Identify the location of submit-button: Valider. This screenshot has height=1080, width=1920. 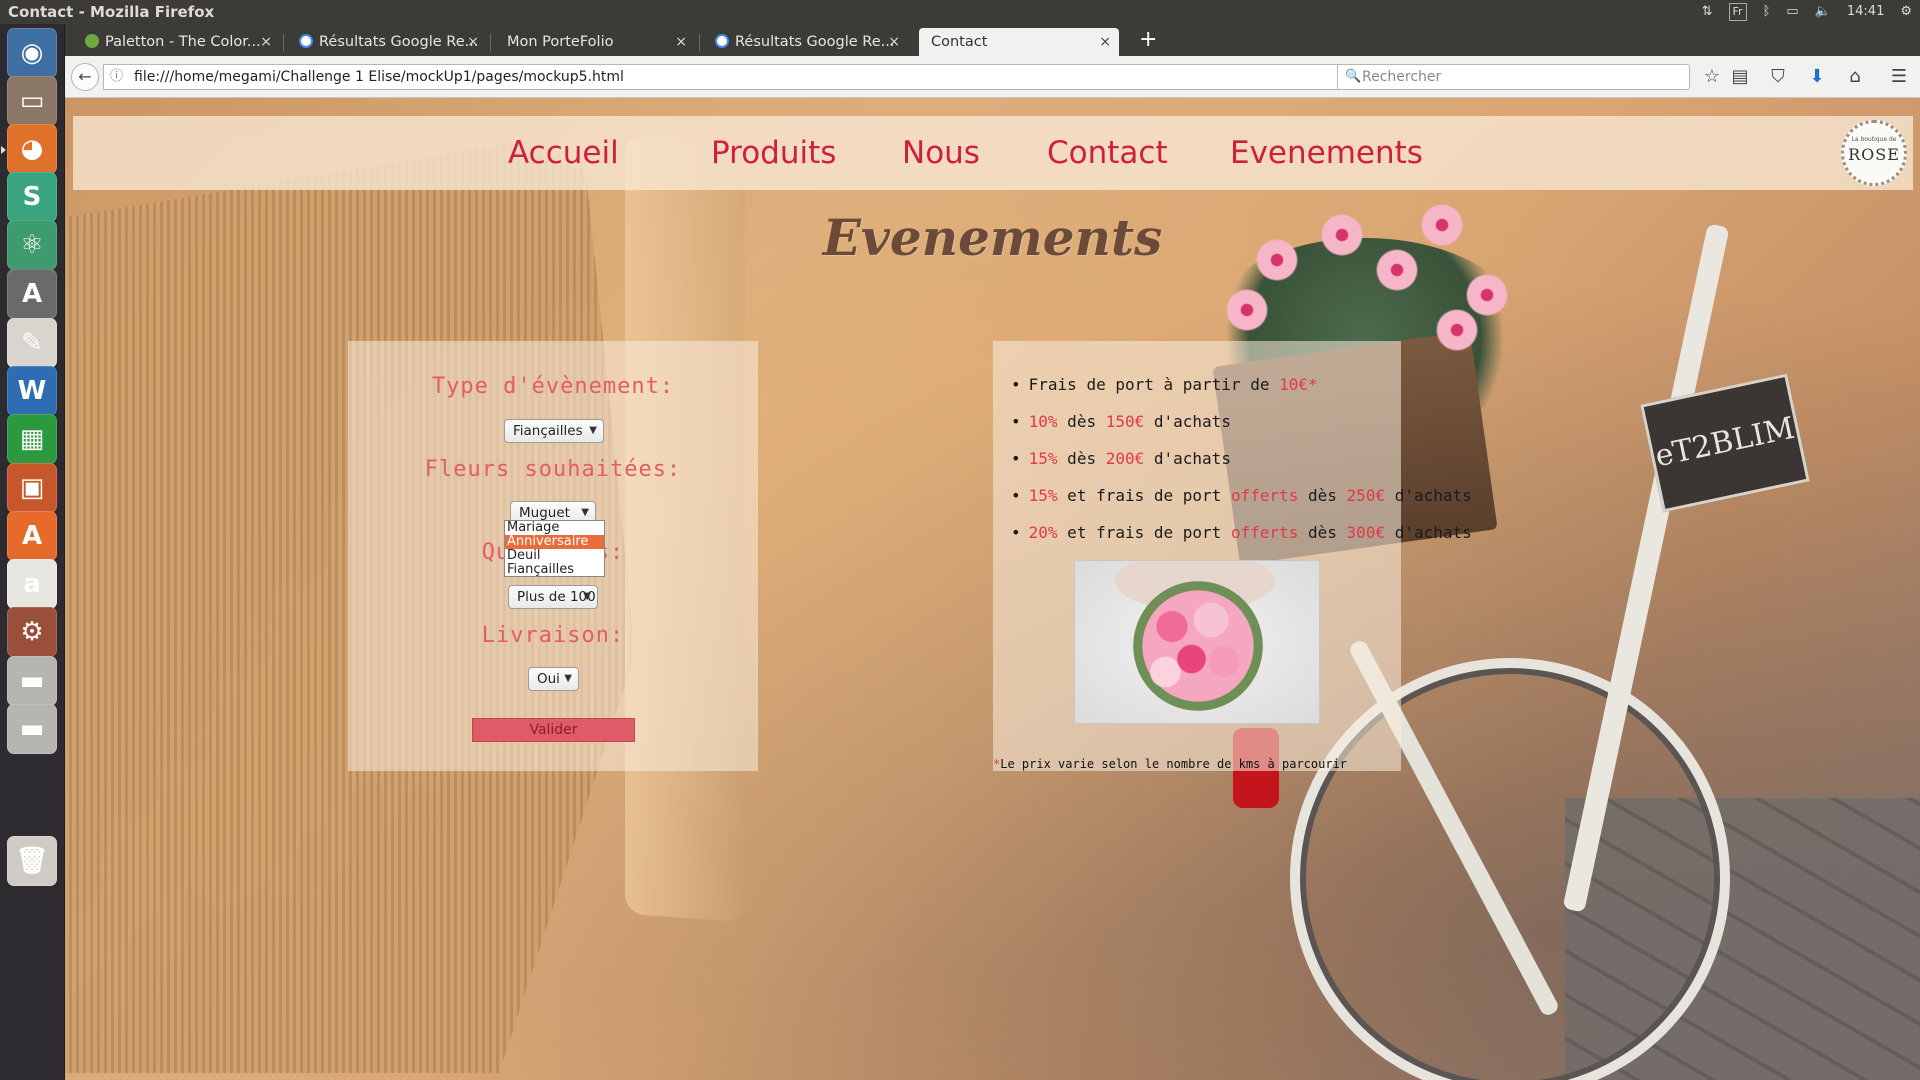
(553, 730).